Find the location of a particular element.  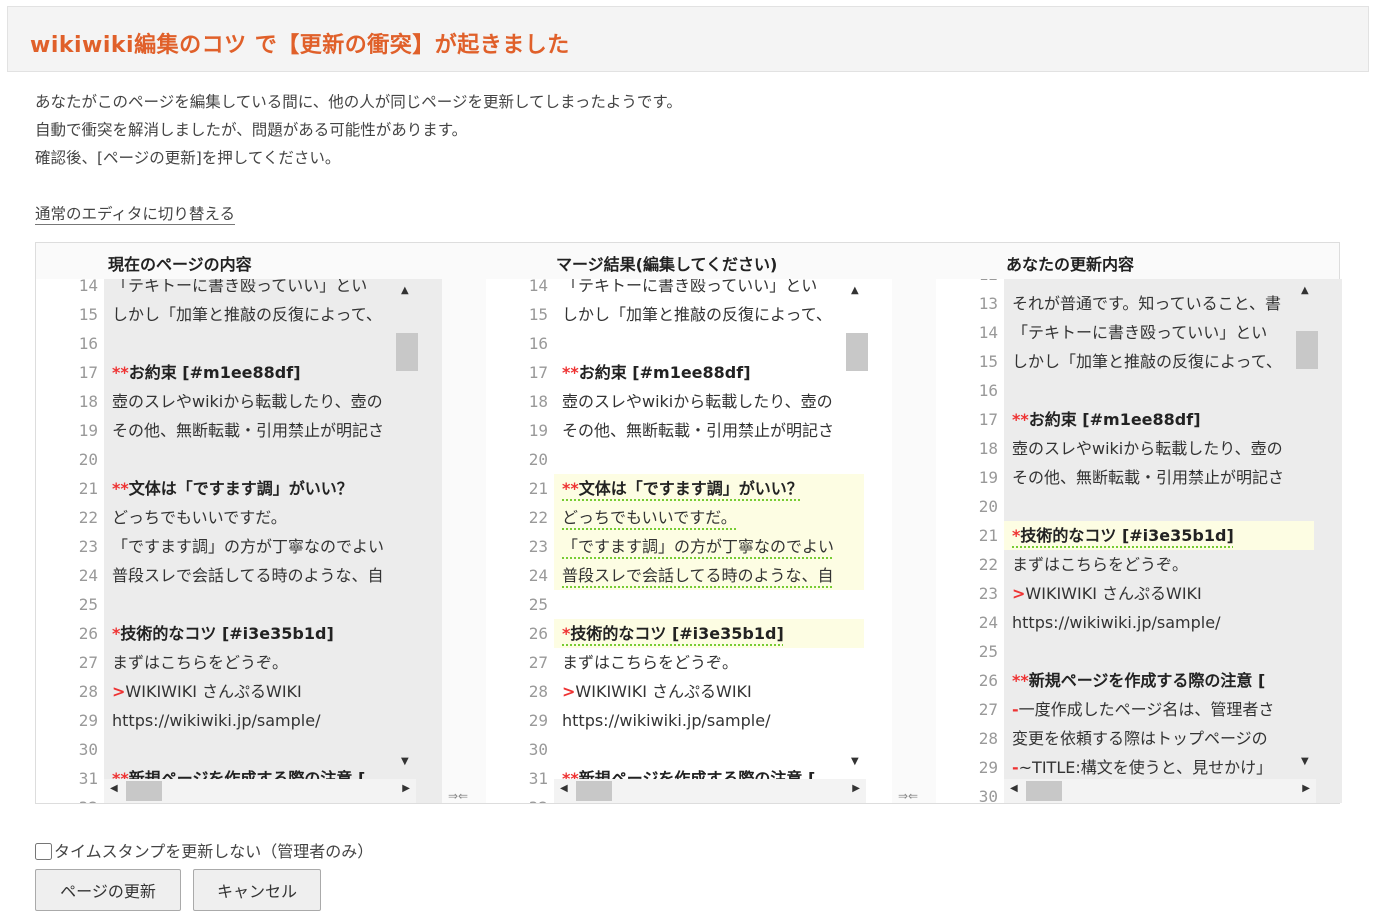

line-number: 32 is located at coordinates (517, 798).